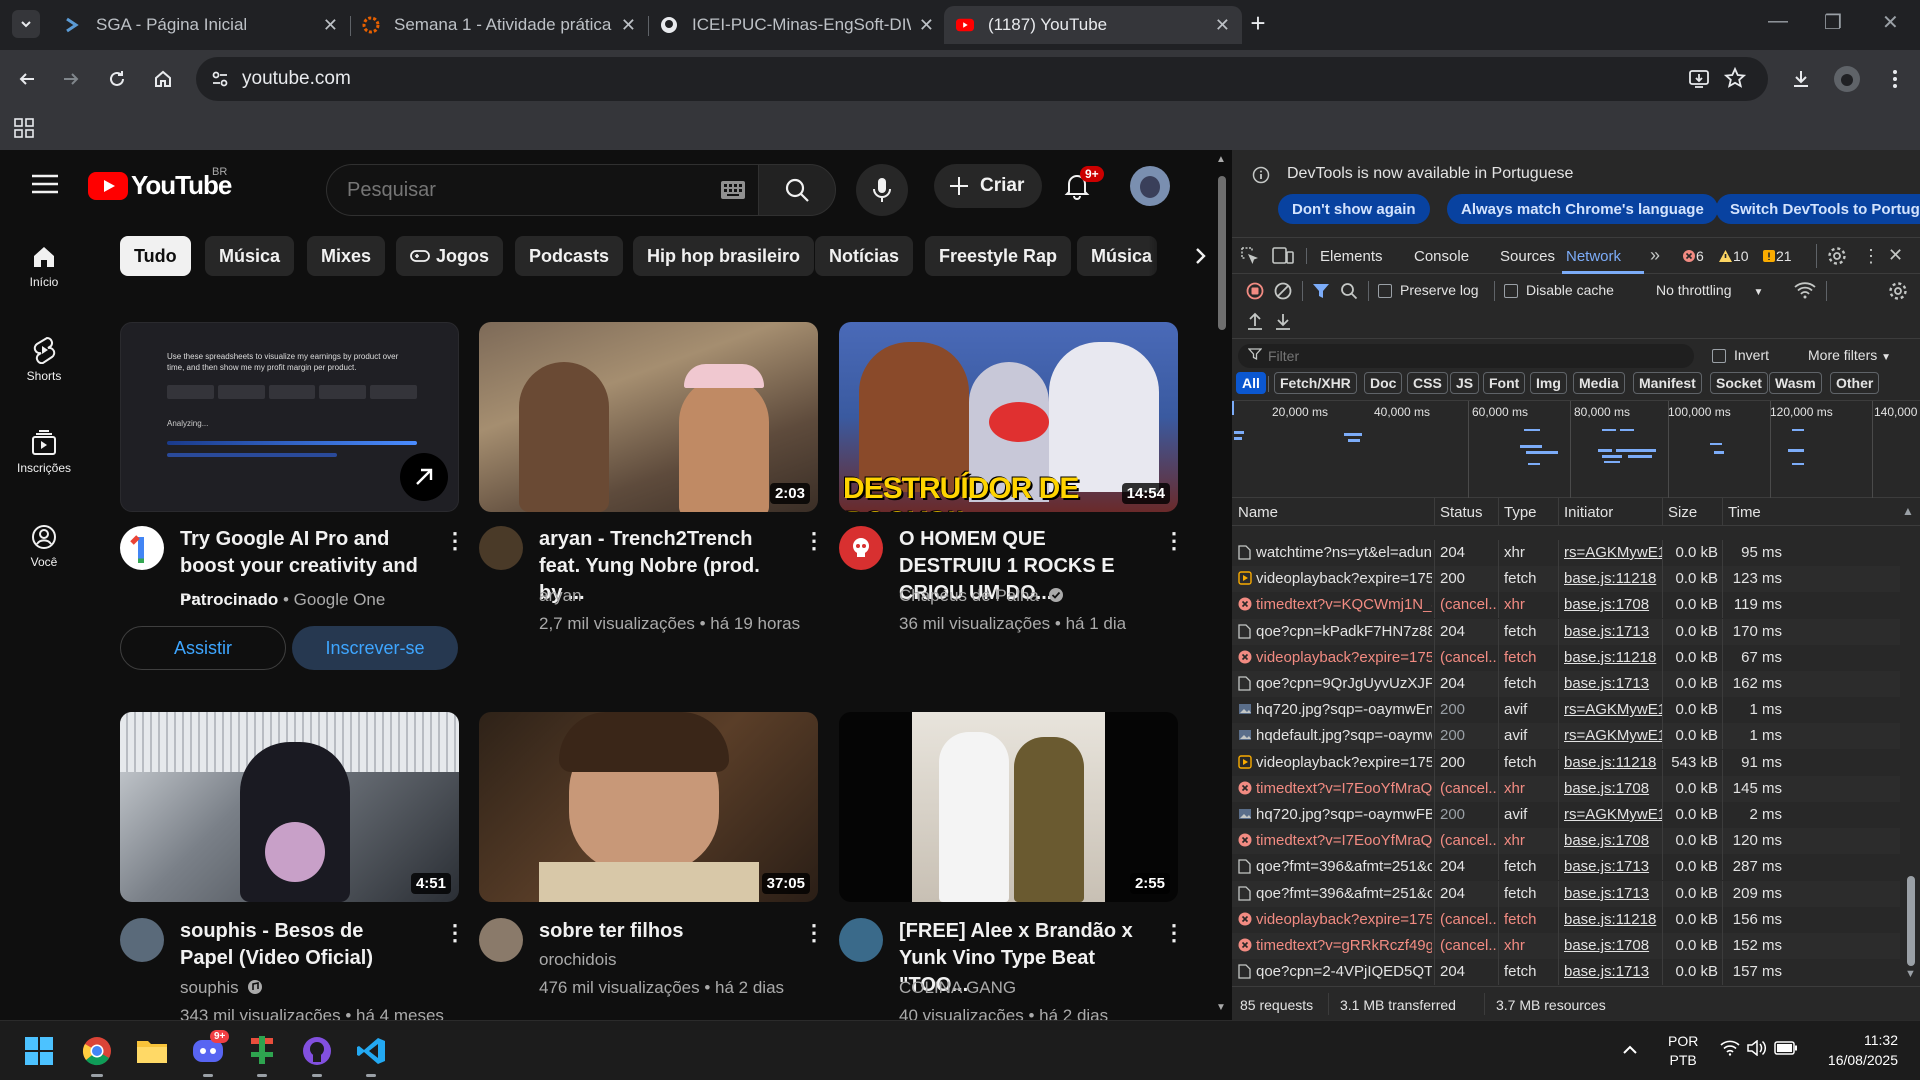  What do you see at coordinates (797, 25) in the screenshot?
I see `tab-github: ICEI-PUC-Minas-EngSoft-DIW/ ✕` at bounding box center [797, 25].